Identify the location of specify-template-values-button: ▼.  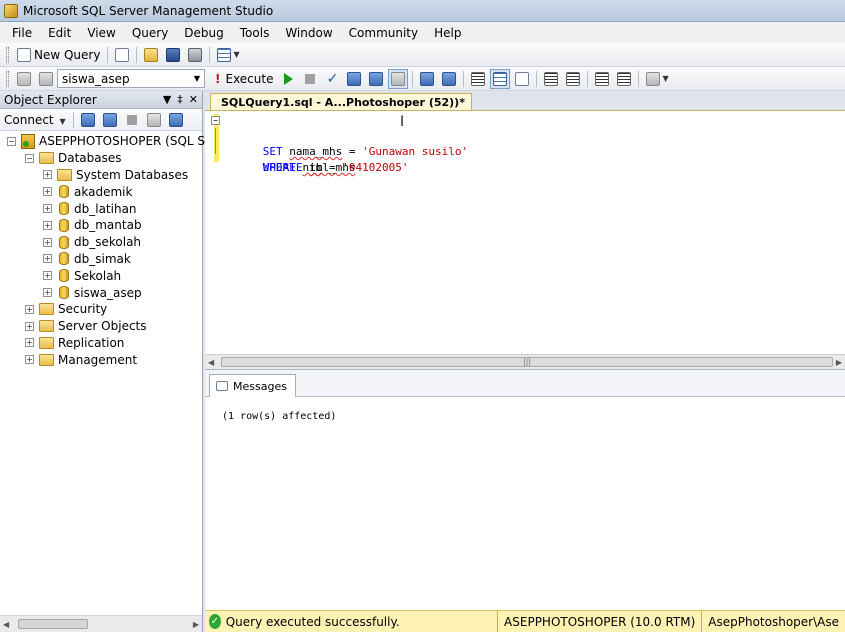
(657, 79).